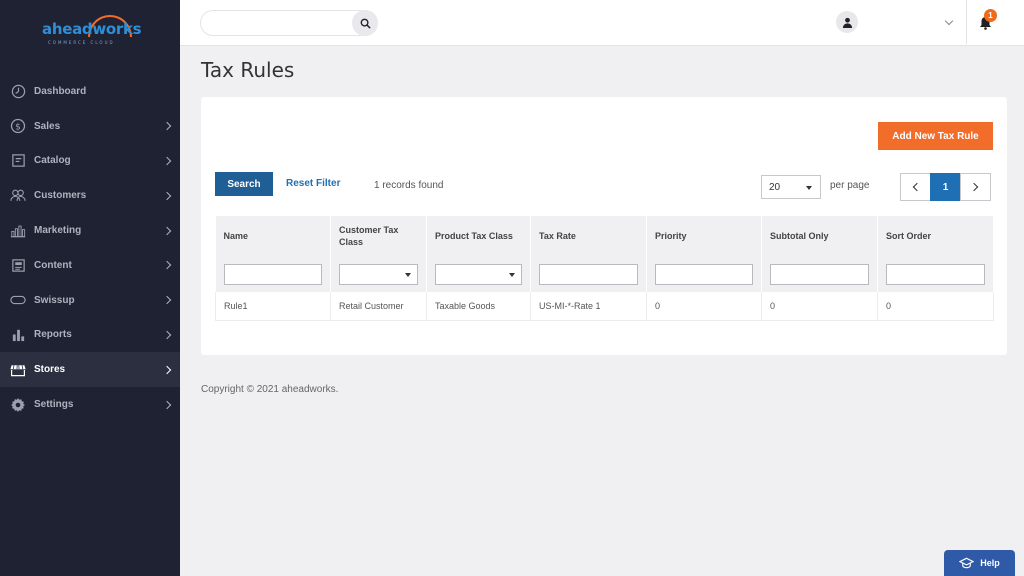  Describe the element at coordinates (60, 91) in the screenshot. I see `sidebar-item-label: Dashboard` at that location.